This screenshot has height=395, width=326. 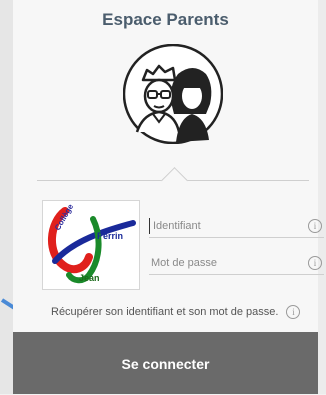 I want to click on connect-button: Se connecter, so click(x=165, y=363).